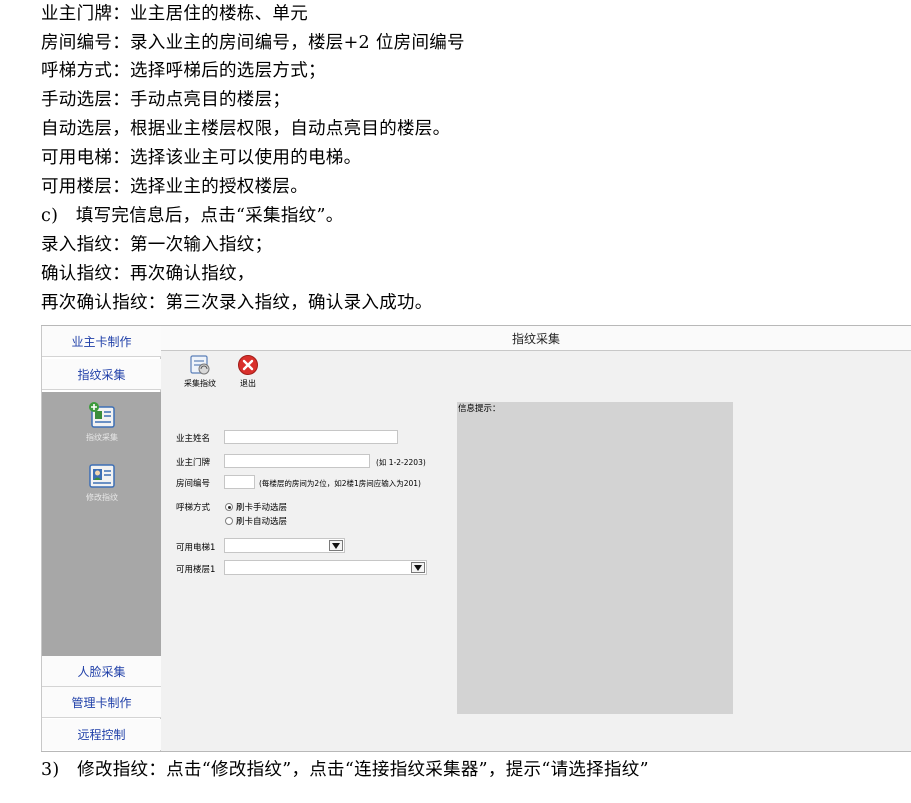 Image resolution: width=911 pixels, height=803 pixels. What do you see at coordinates (101, 671) in the screenshot?
I see `sidebar-item-face: 人脸采集` at bounding box center [101, 671].